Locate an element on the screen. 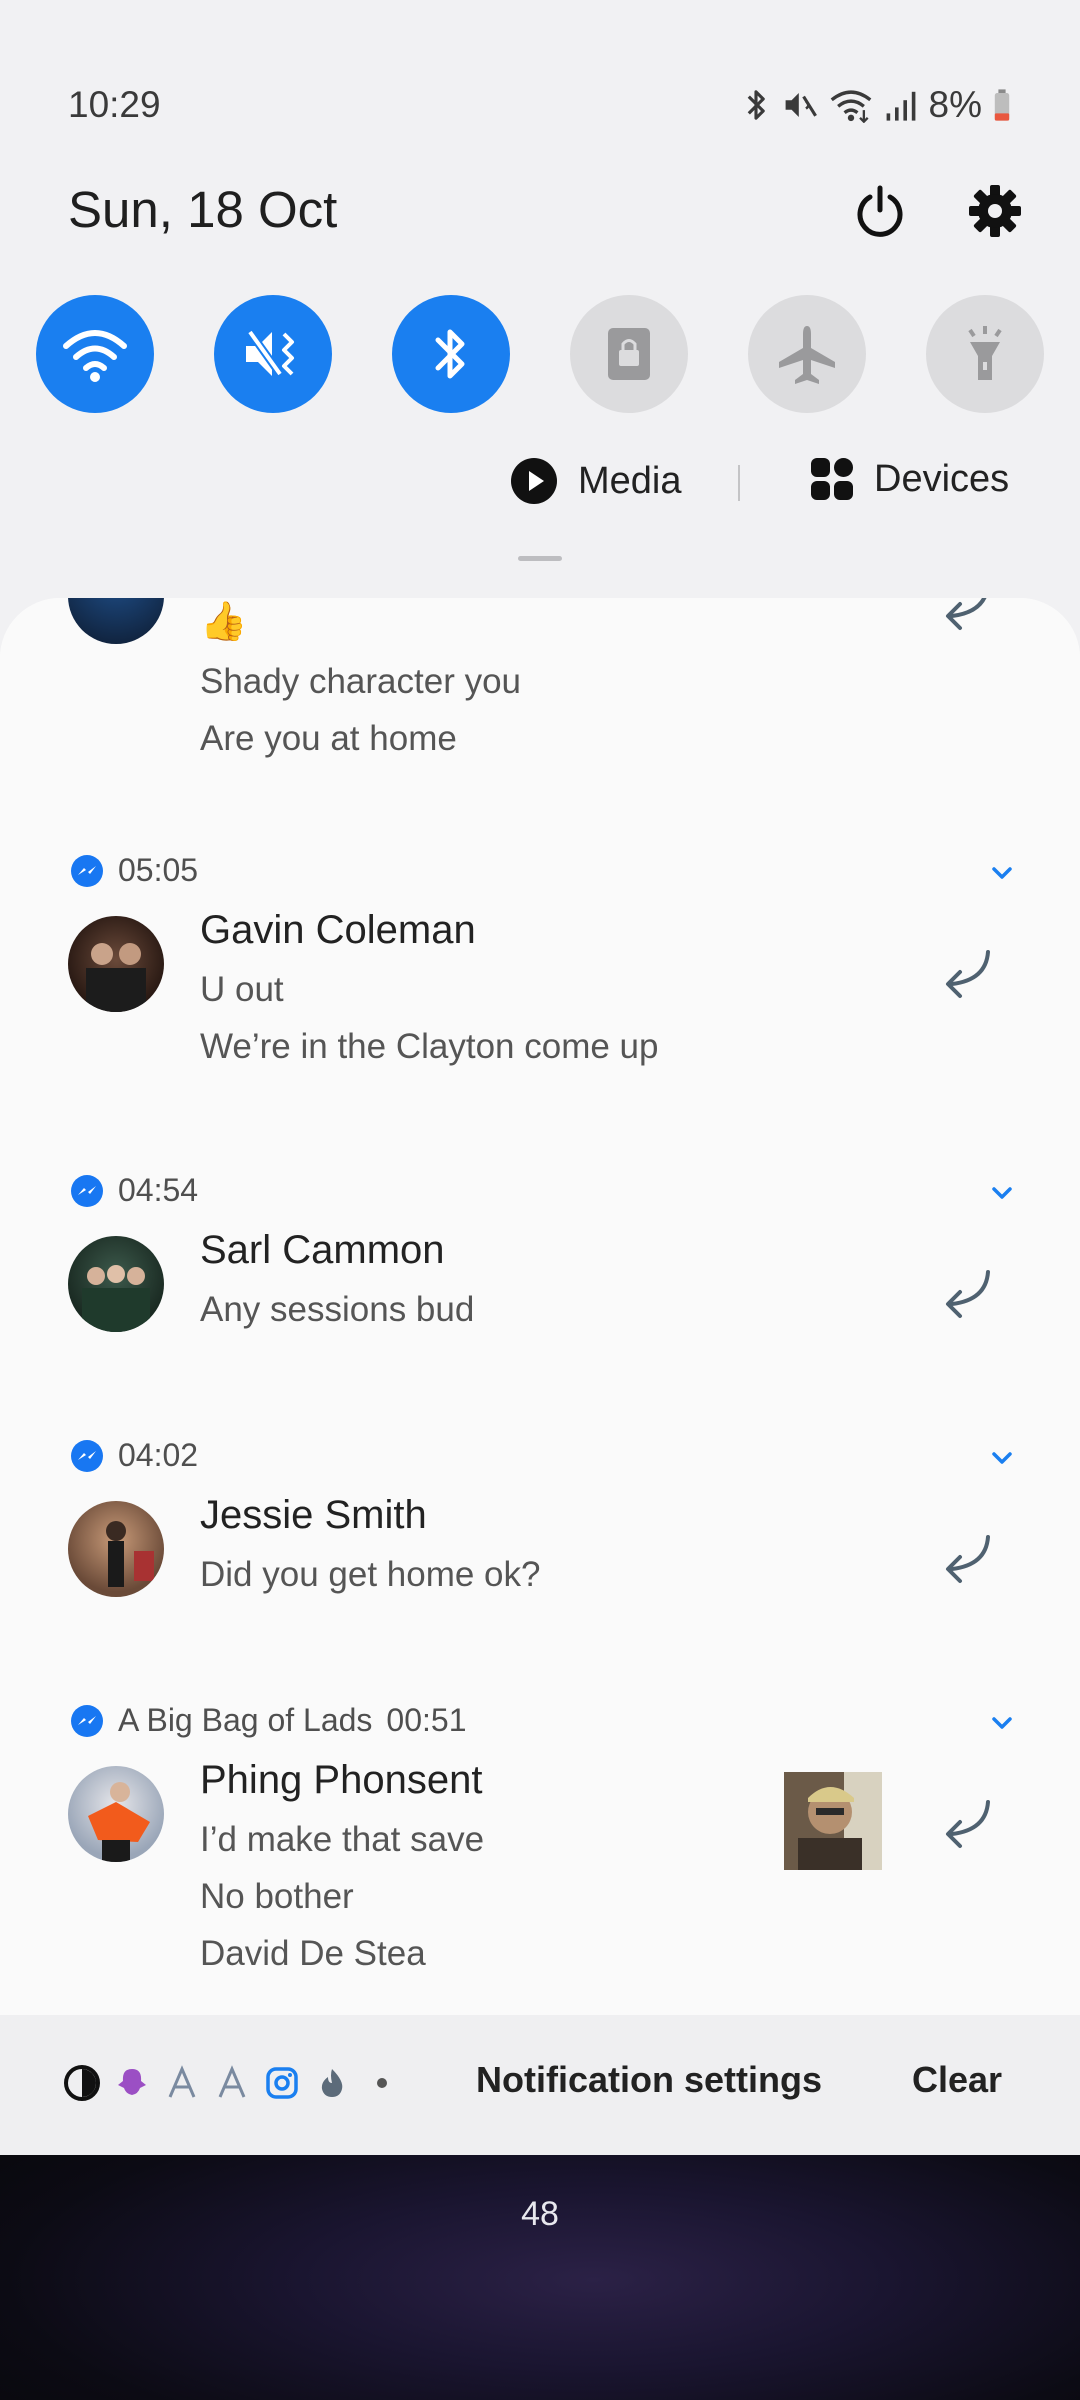 This screenshot has height=2400, width=1080. wifi-toggle is located at coordinates (95, 354).